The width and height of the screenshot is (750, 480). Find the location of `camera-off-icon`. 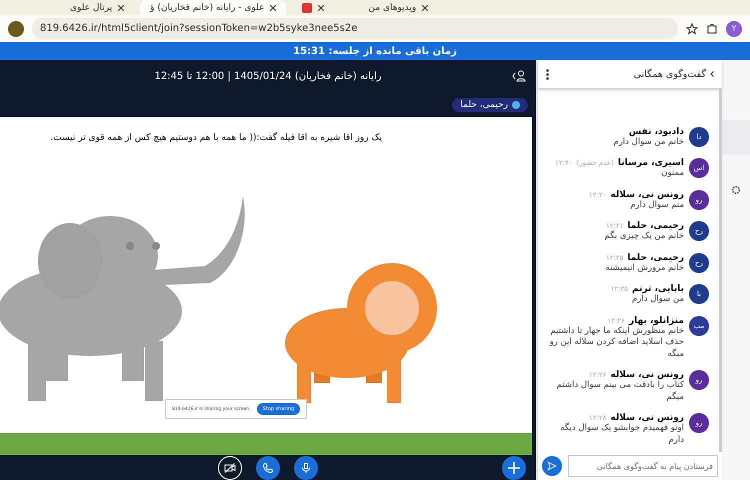

camera-off-icon is located at coordinates (230, 468).